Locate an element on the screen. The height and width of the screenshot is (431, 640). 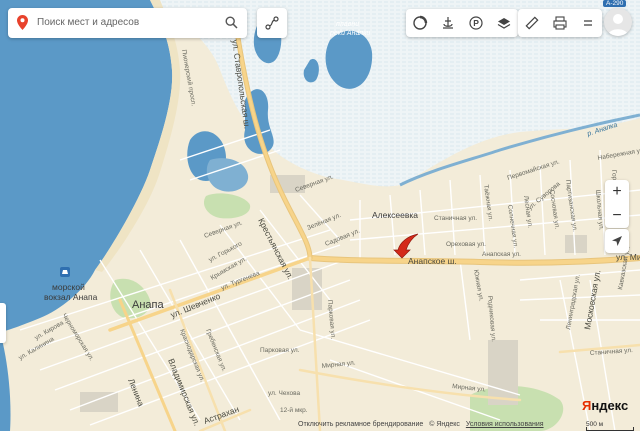
parkovaya2-label: Парковая ул. is located at coordinates (280, 350).